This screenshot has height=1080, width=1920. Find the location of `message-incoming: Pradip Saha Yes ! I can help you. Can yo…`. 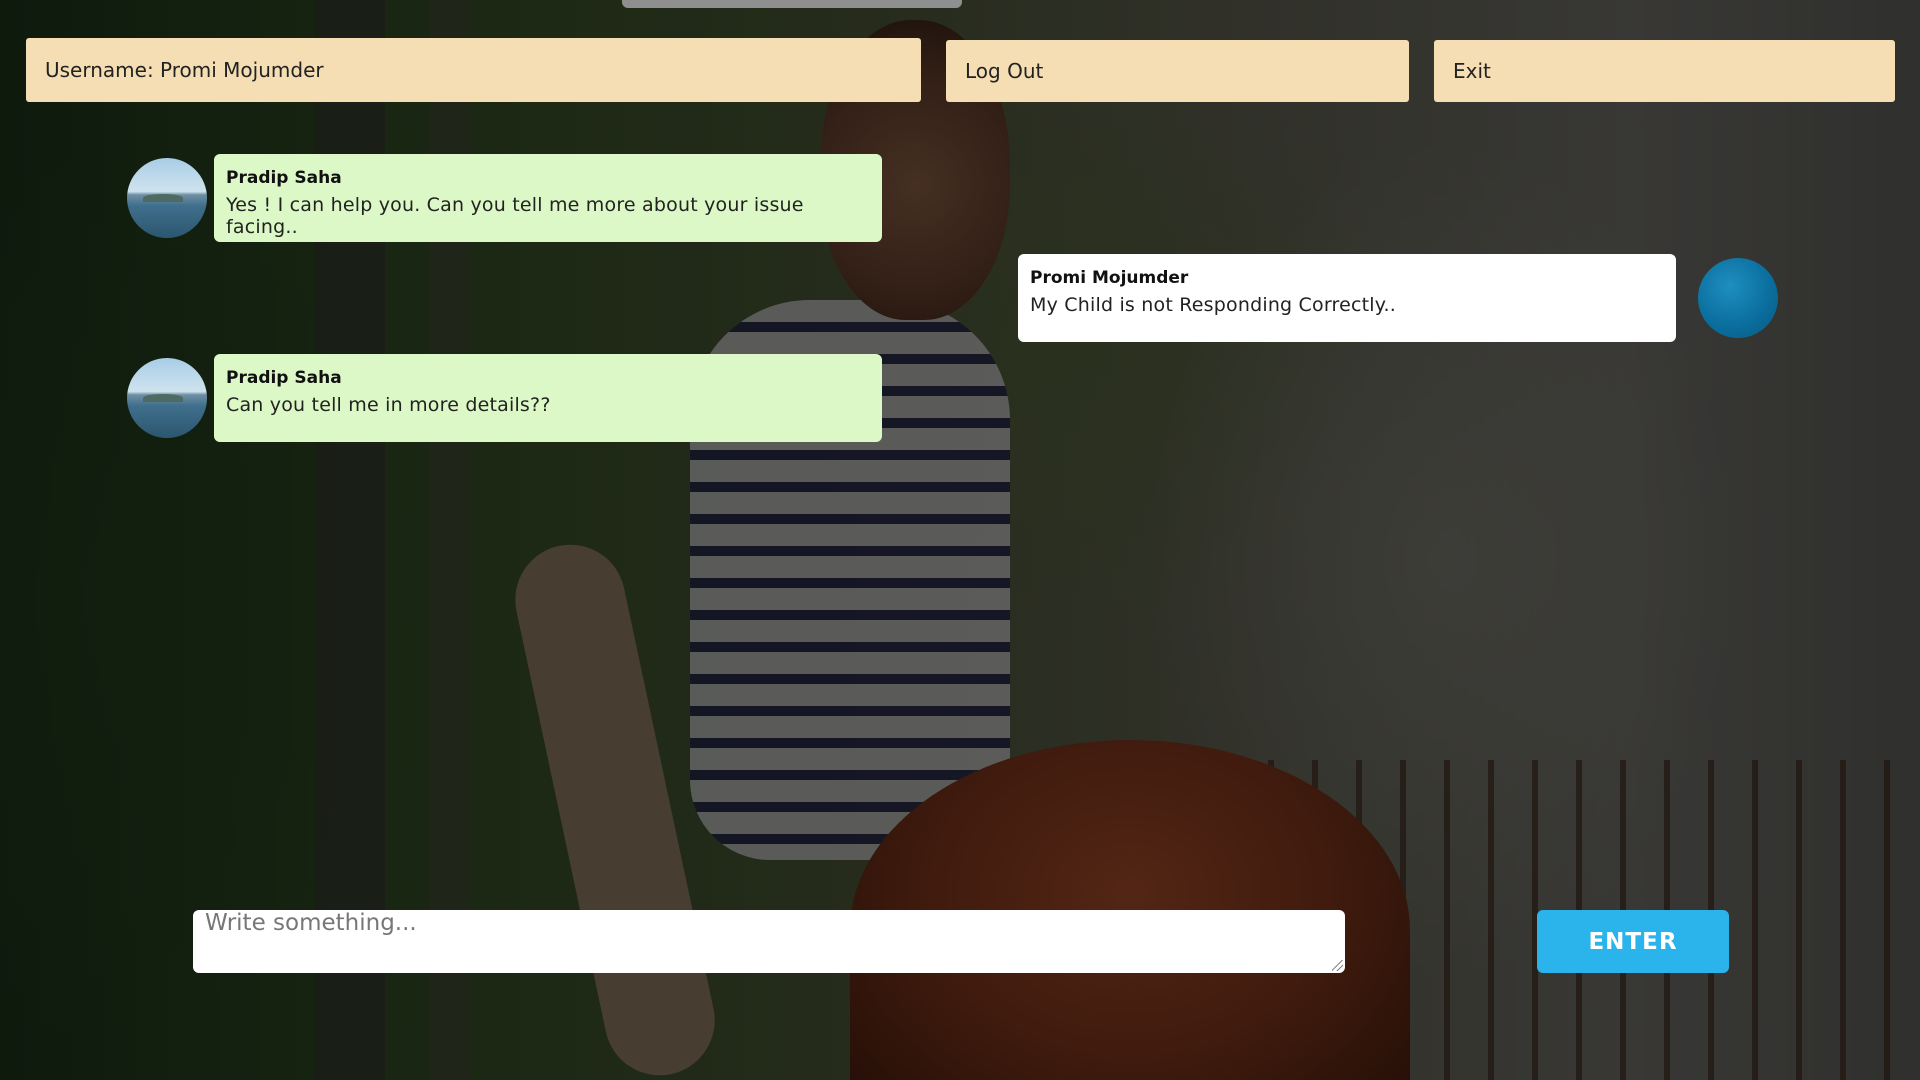

message-incoming: Pradip Saha Yes ! I can help you. Can yo… is located at coordinates (504, 198).